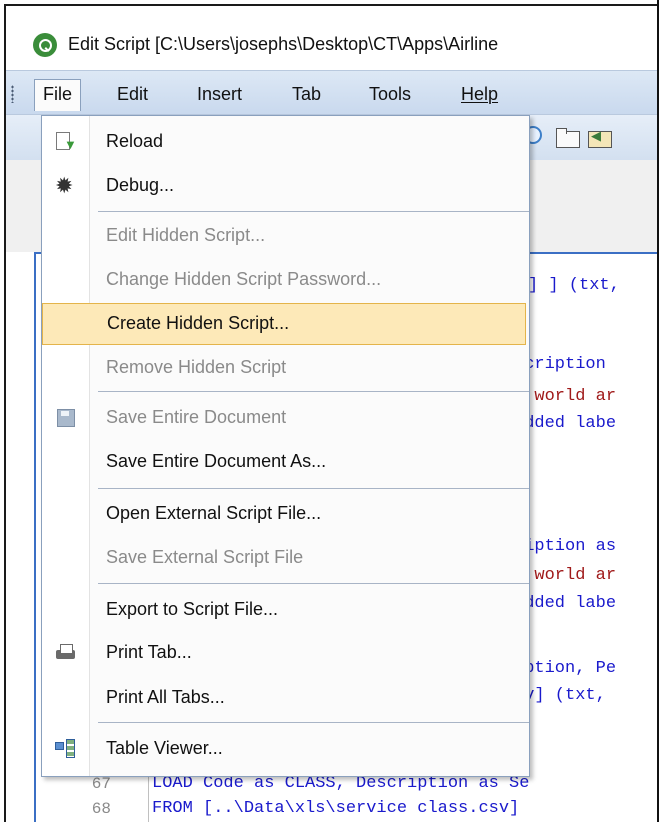  What do you see at coordinates (101, 784) in the screenshot?
I see `line-number: 67` at bounding box center [101, 784].